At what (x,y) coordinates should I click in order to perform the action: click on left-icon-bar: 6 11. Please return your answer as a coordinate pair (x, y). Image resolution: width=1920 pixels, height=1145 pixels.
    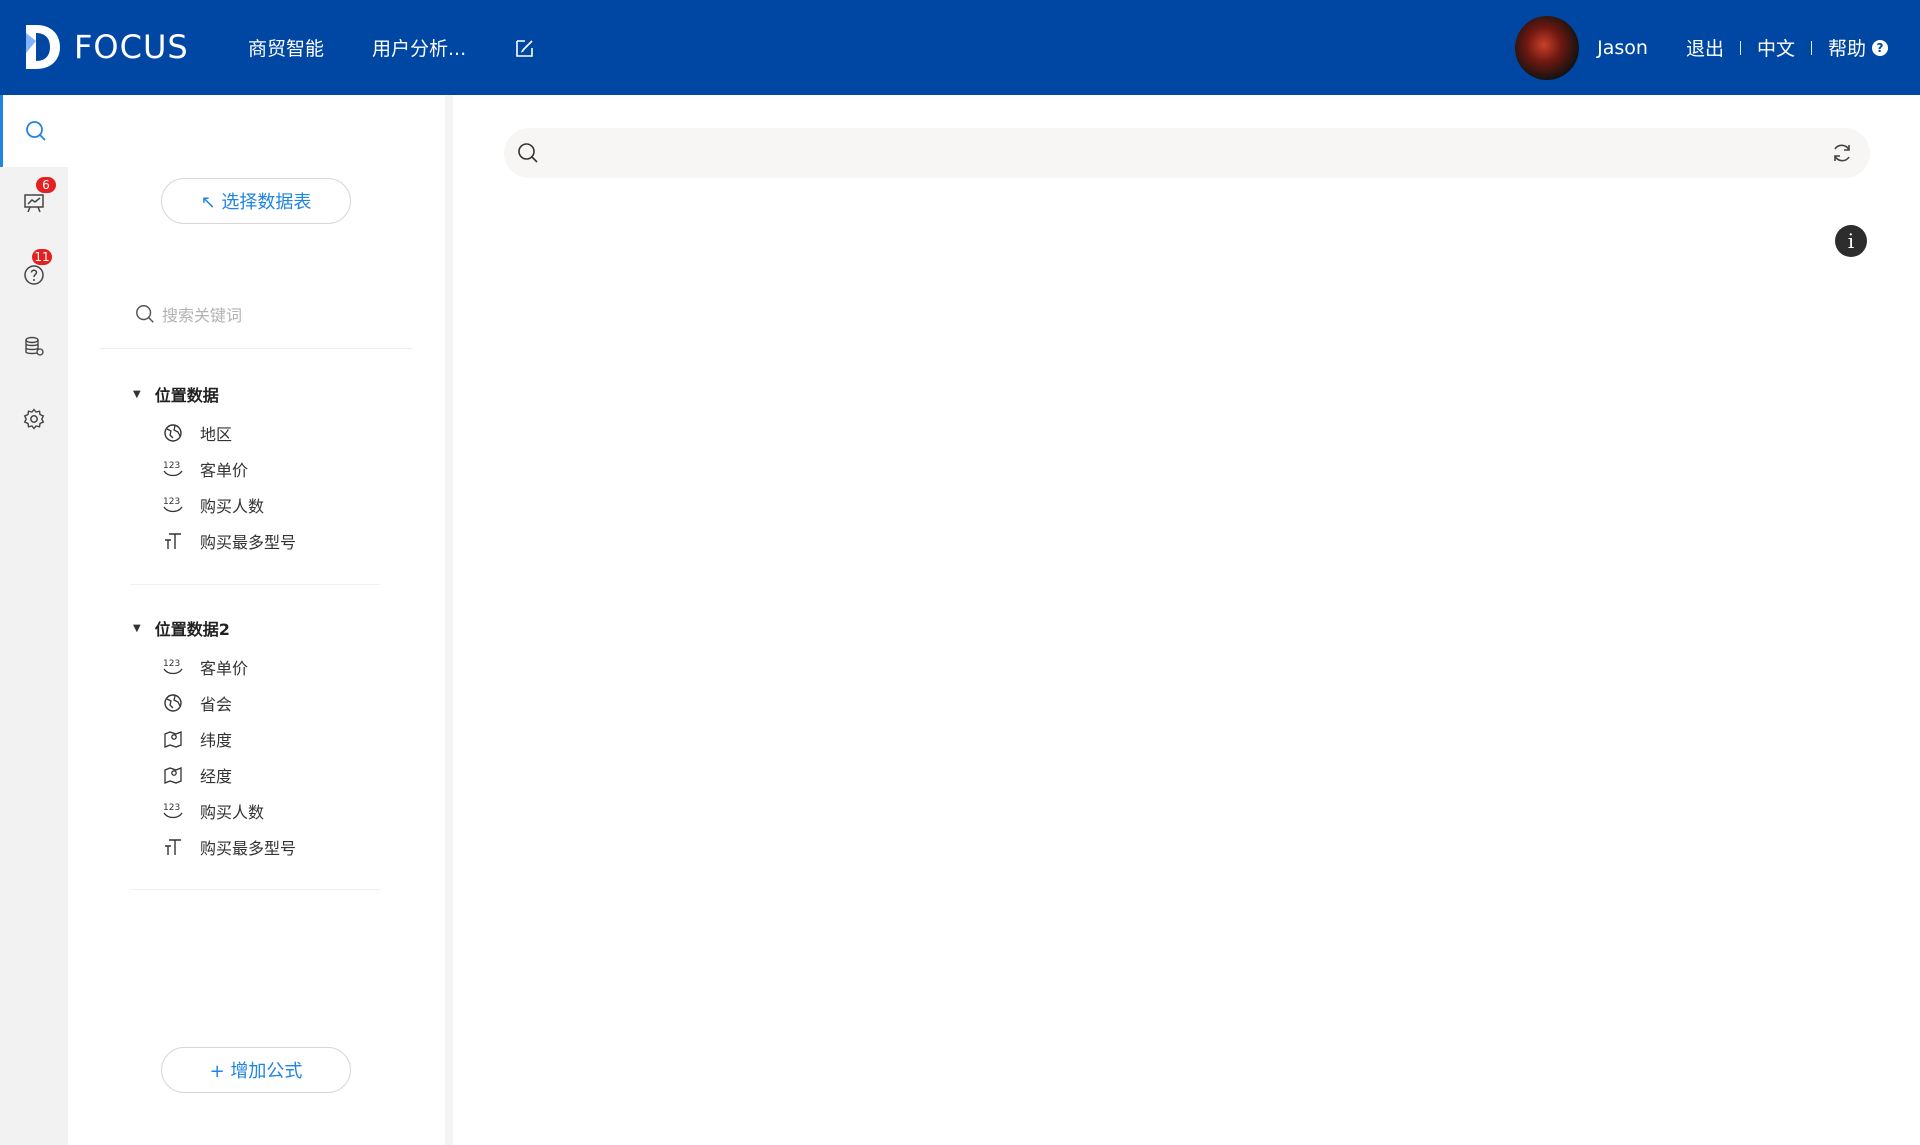
    Looking at the image, I should click on (34, 620).